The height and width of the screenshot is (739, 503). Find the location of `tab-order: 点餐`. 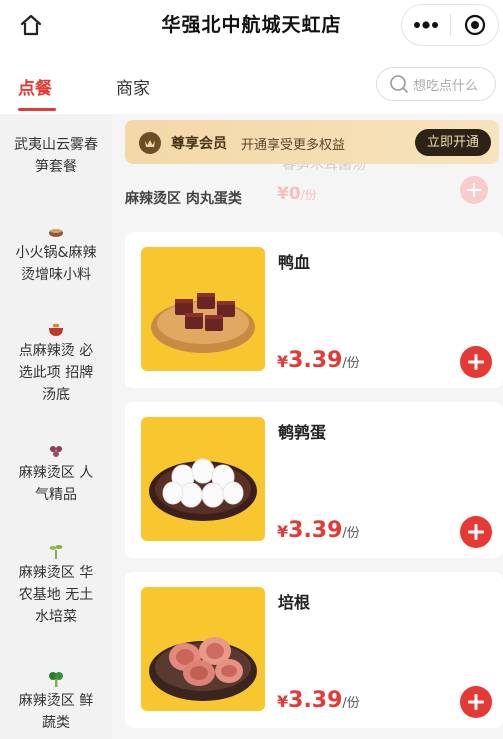

tab-order: 点餐 is located at coordinates (35, 86).